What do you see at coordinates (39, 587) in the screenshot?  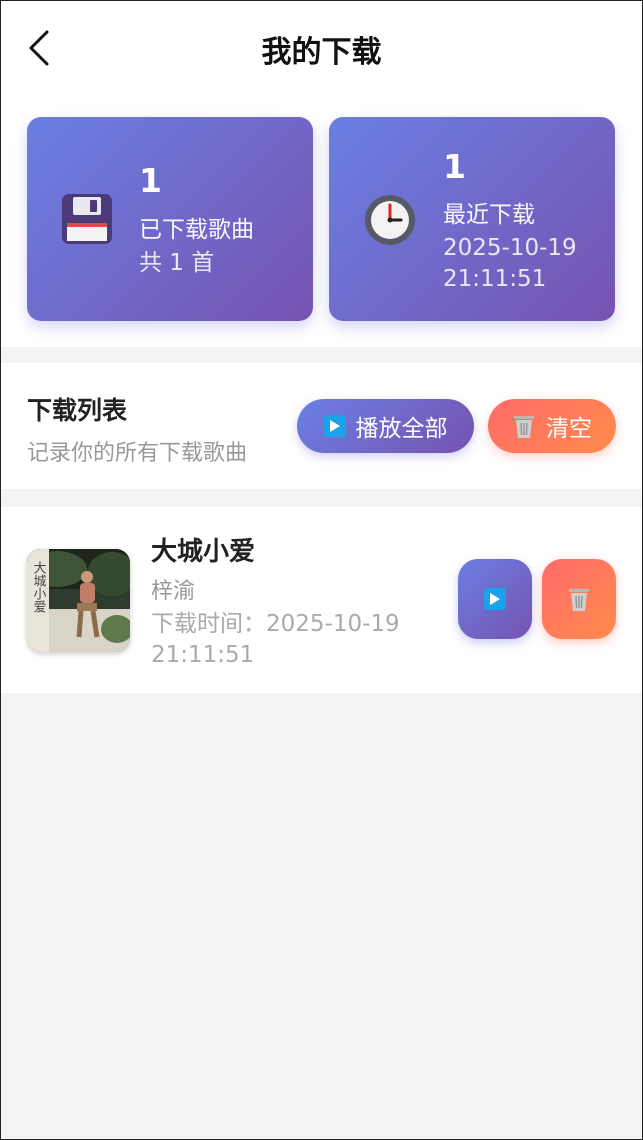 I see `cover-title: 大城小爱` at bounding box center [39, 587].